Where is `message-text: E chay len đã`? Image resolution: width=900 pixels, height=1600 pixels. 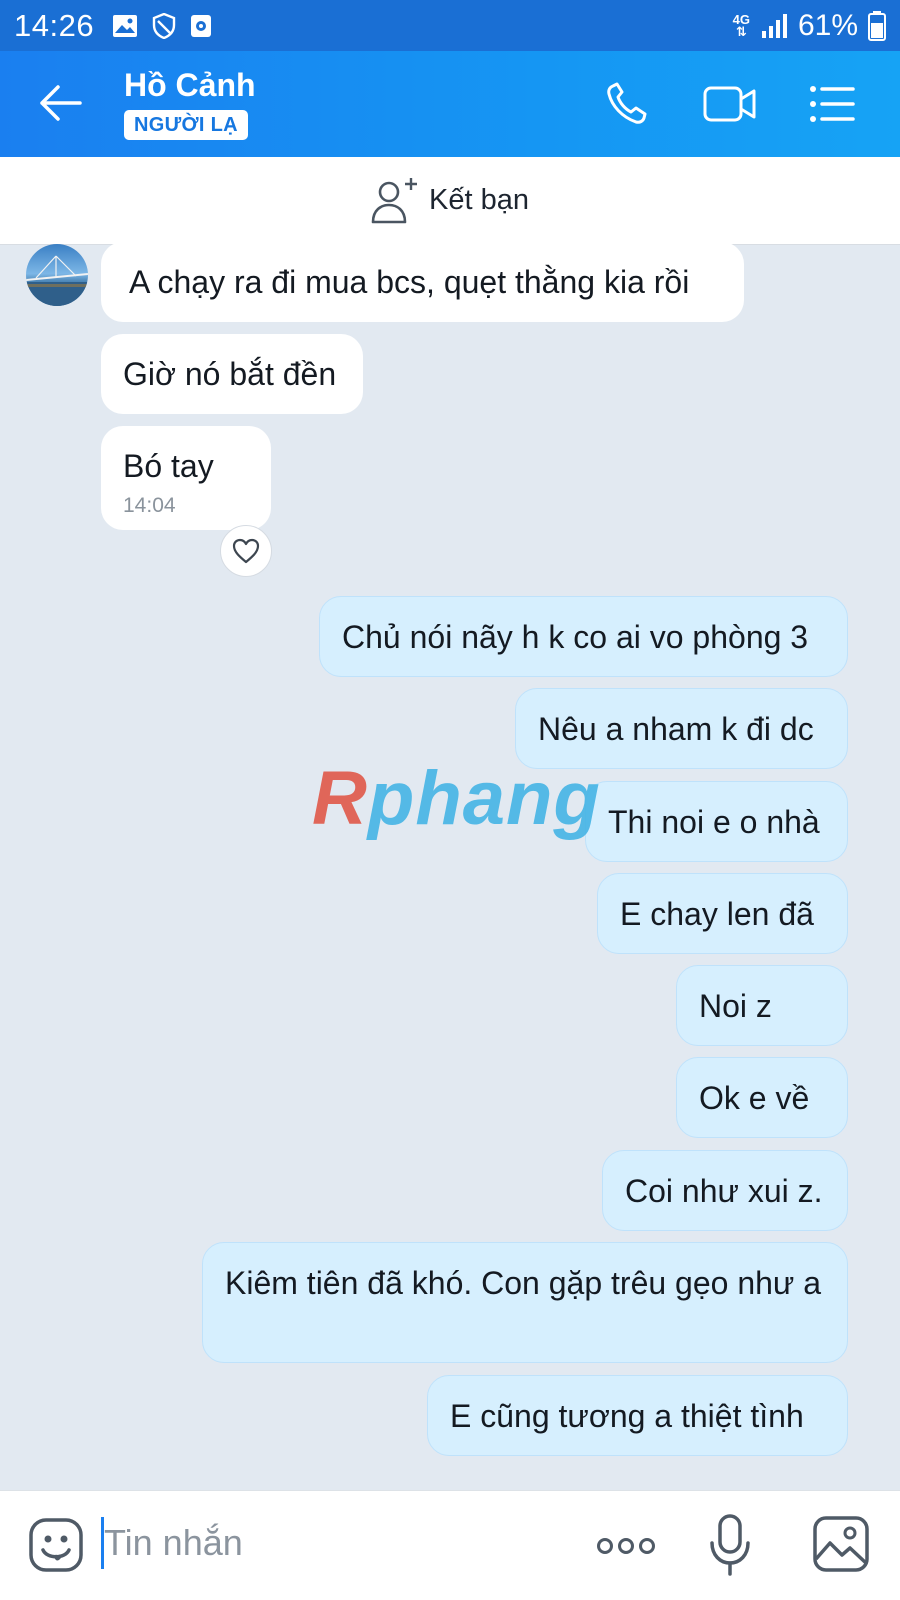
message-text: E chay len đã is located at coordinates (717, 914).